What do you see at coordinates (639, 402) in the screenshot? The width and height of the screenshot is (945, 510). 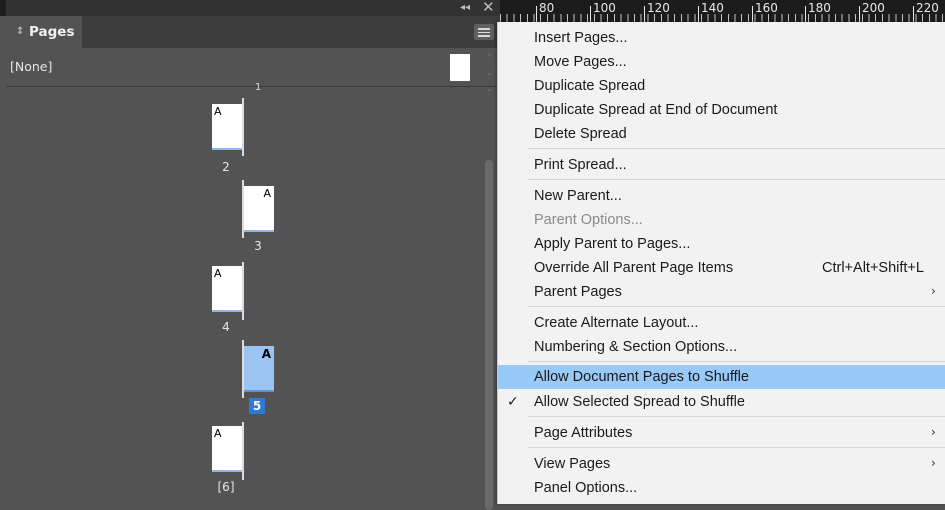 I see `menu-item-label: Allow Selected Spread to Shuffle` at bounding box center [639, 402].